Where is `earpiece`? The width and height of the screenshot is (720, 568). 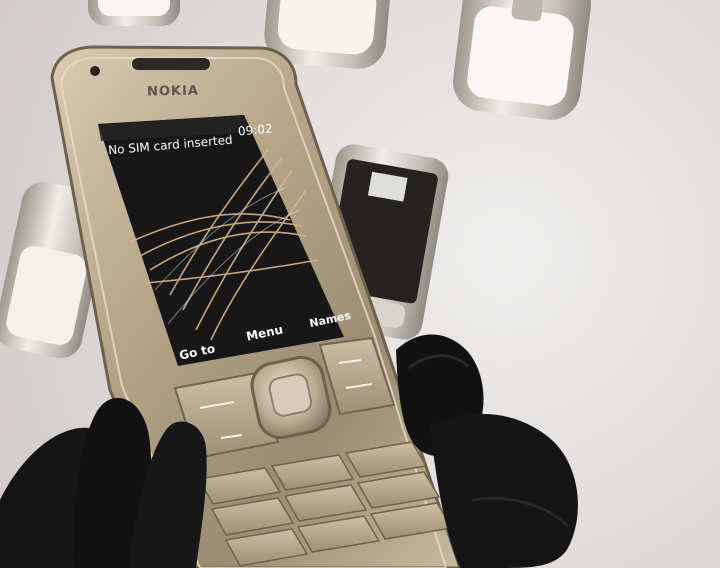 earpiece is located at coordinates (171, 64).